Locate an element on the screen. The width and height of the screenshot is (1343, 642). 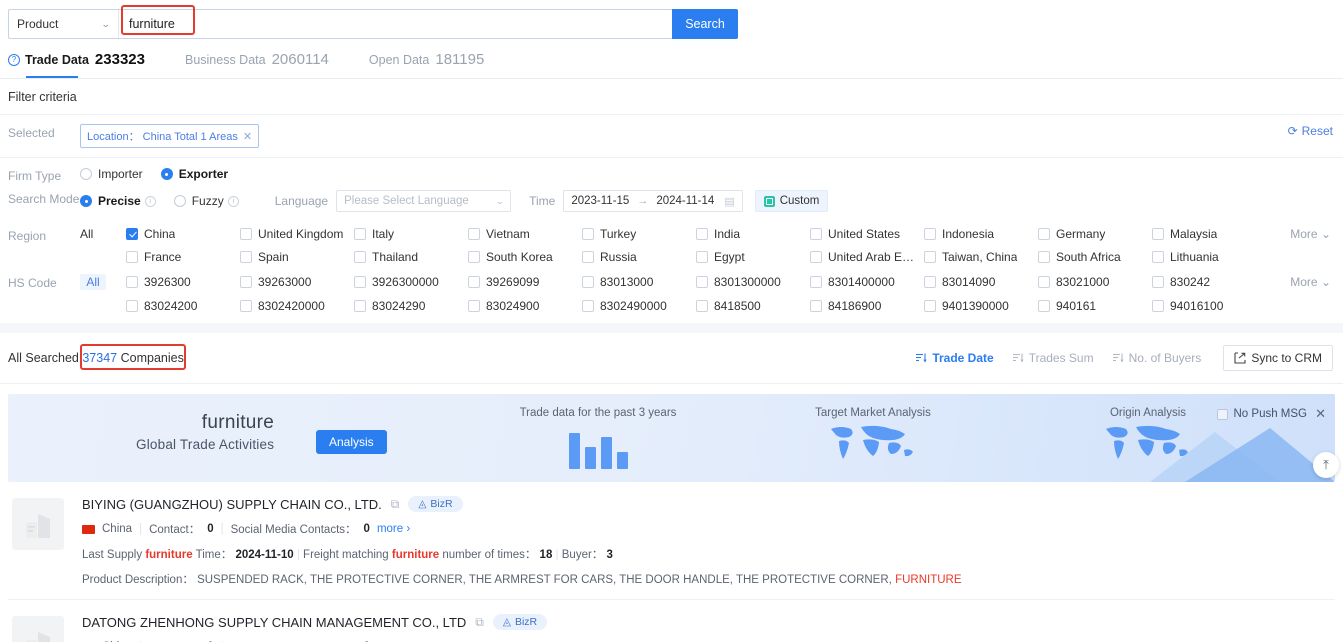
hs-checkbox-8302420000: 8302420000 is located at coordinates (297, 306).